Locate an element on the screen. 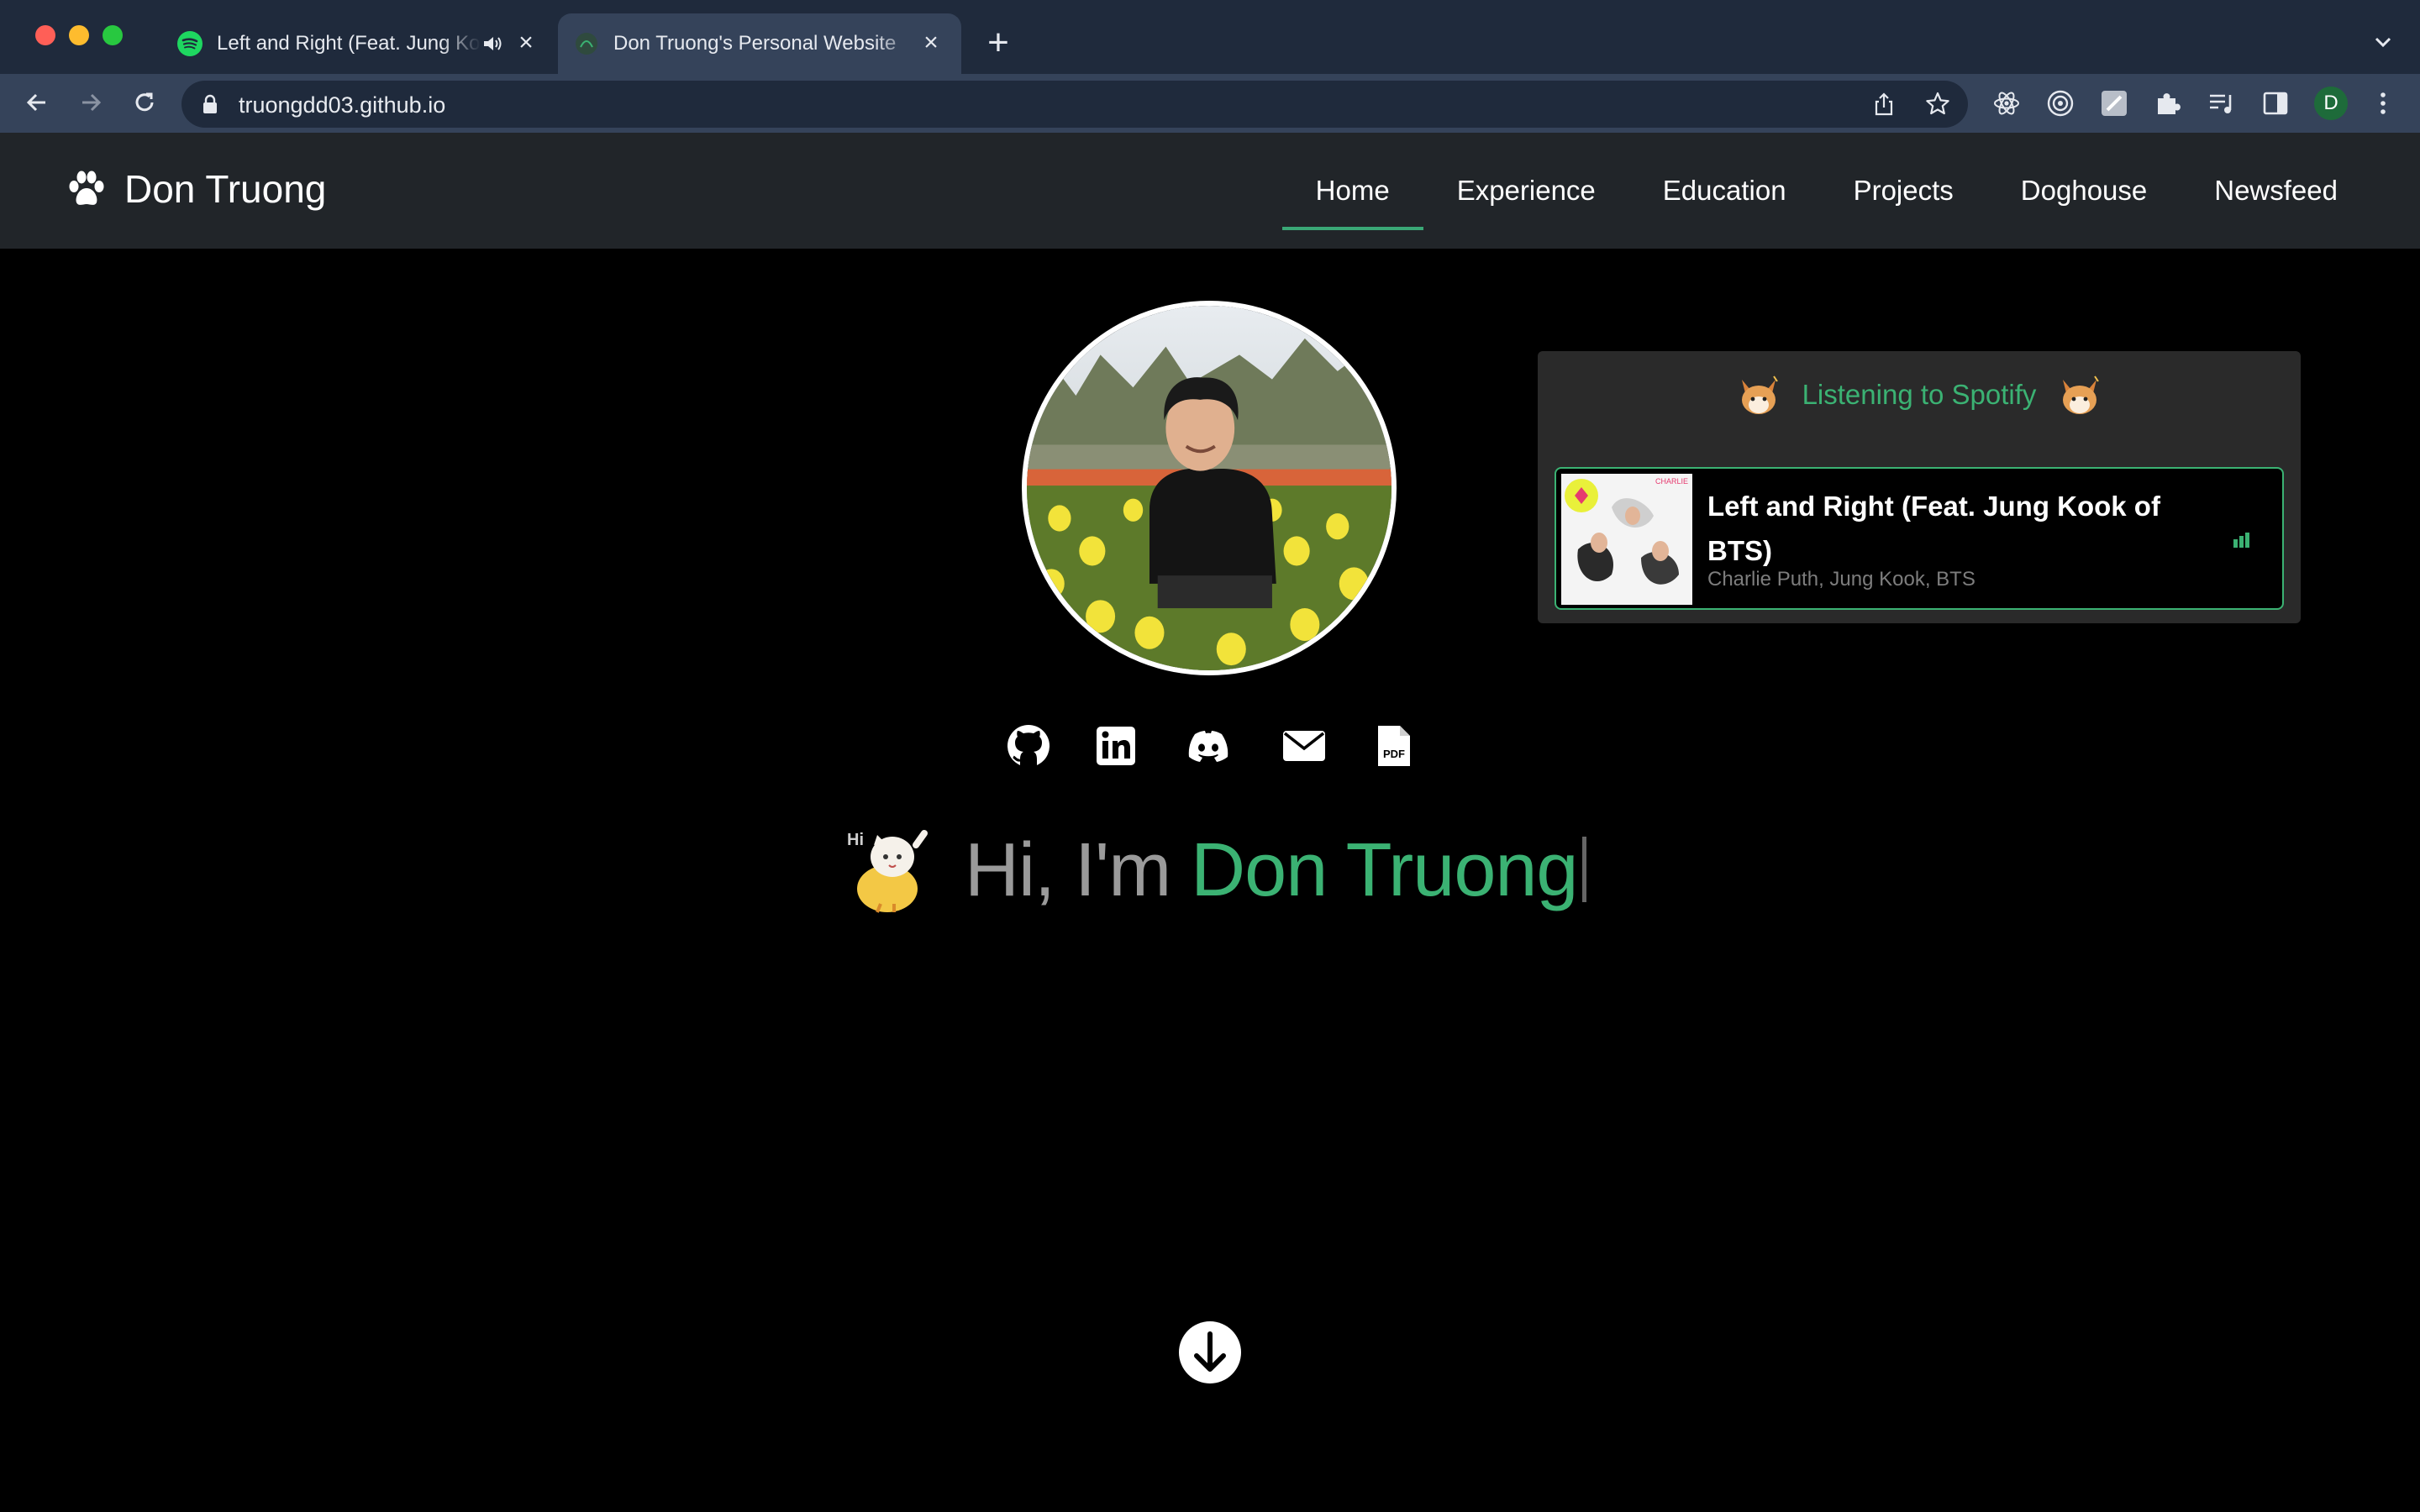  arrow-down-circle-icon is located at coordinates (1210, 1352).